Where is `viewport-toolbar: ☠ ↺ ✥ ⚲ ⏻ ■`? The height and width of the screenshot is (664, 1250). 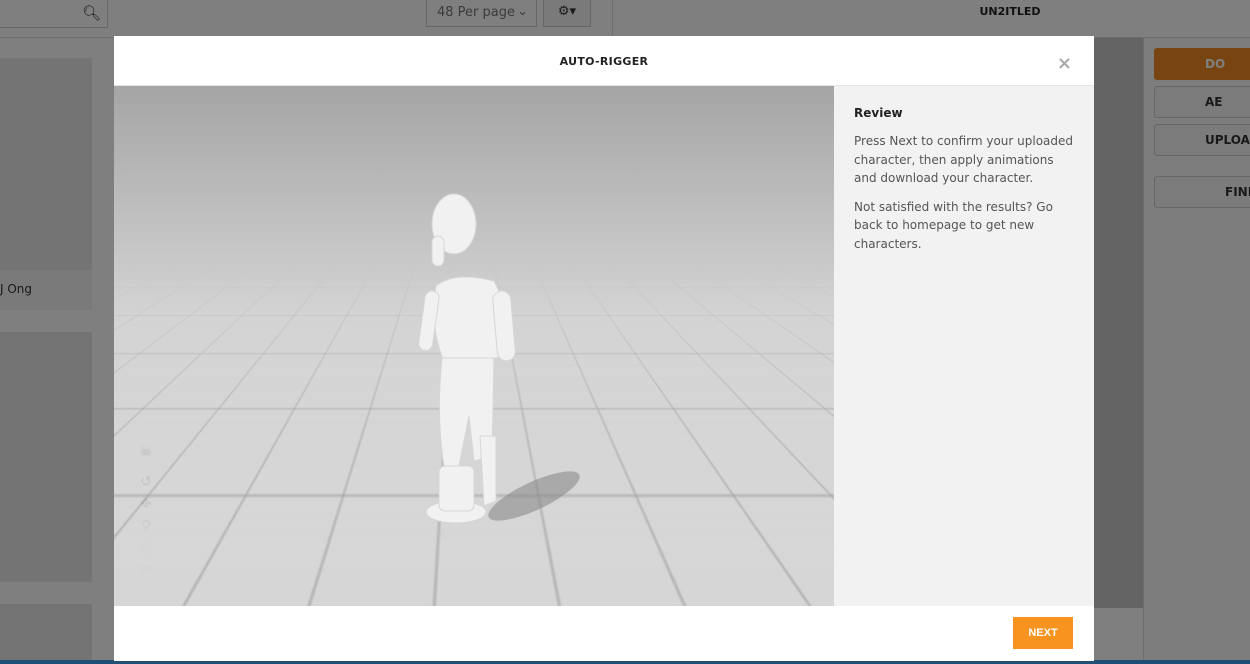
viewport-toolbar: ☠ ↺ ✥ ⚲ ⏻ ■ is located at coordinates (146, 514).